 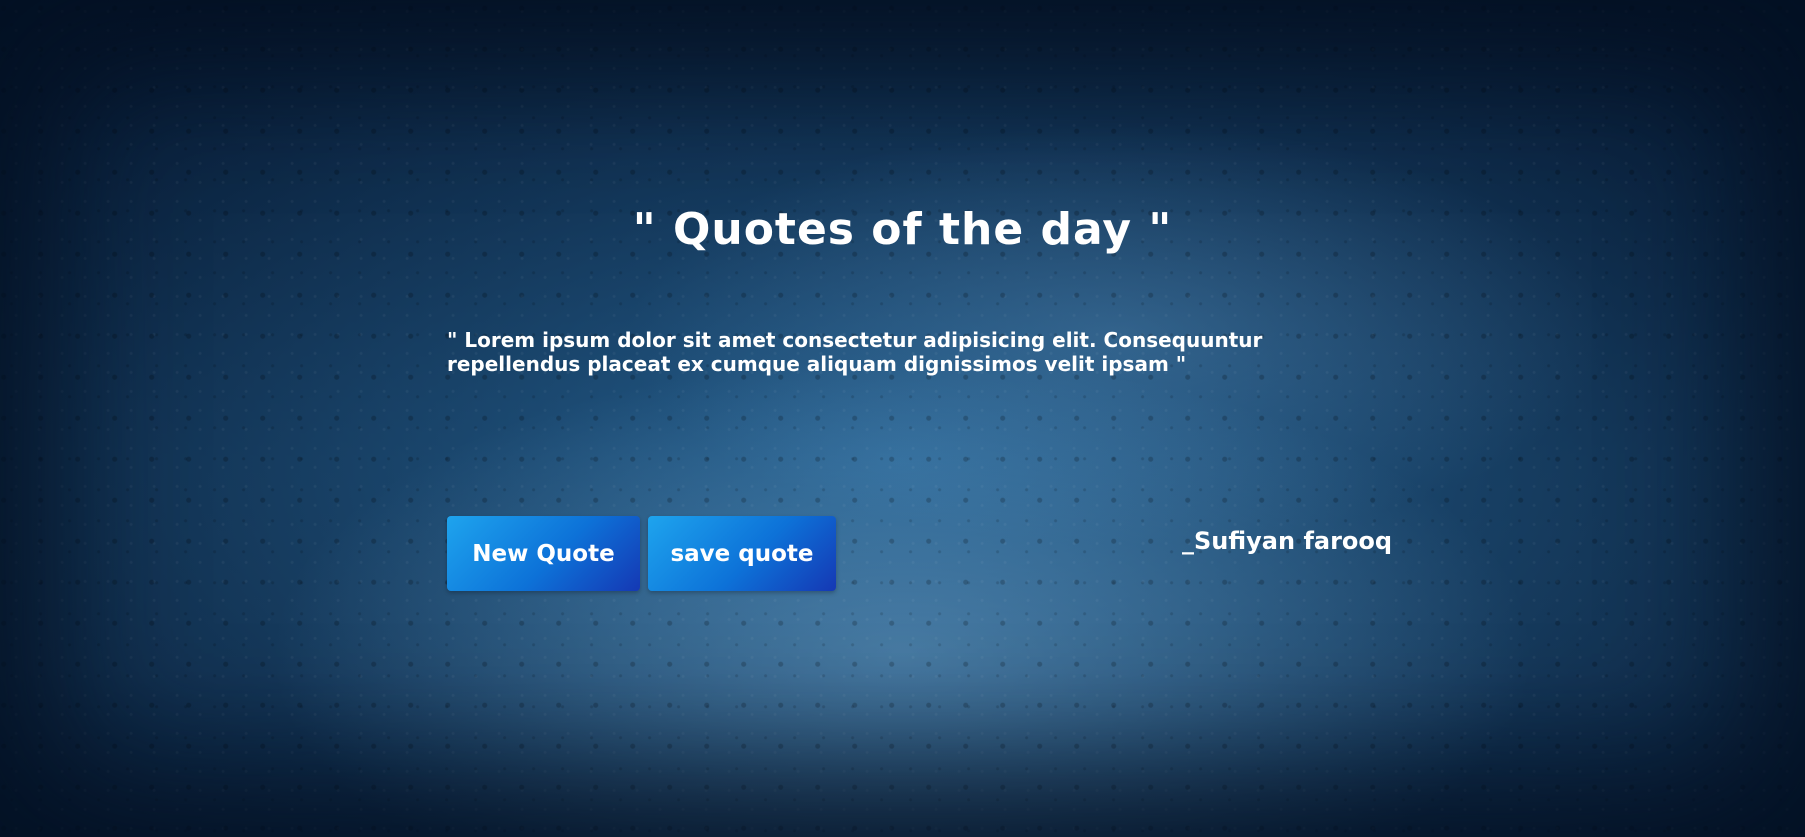 What do you see at coordinates (742, 553) in the screenshot?
I see `save-quote-button: save quote` at bounding box center [742, 553].